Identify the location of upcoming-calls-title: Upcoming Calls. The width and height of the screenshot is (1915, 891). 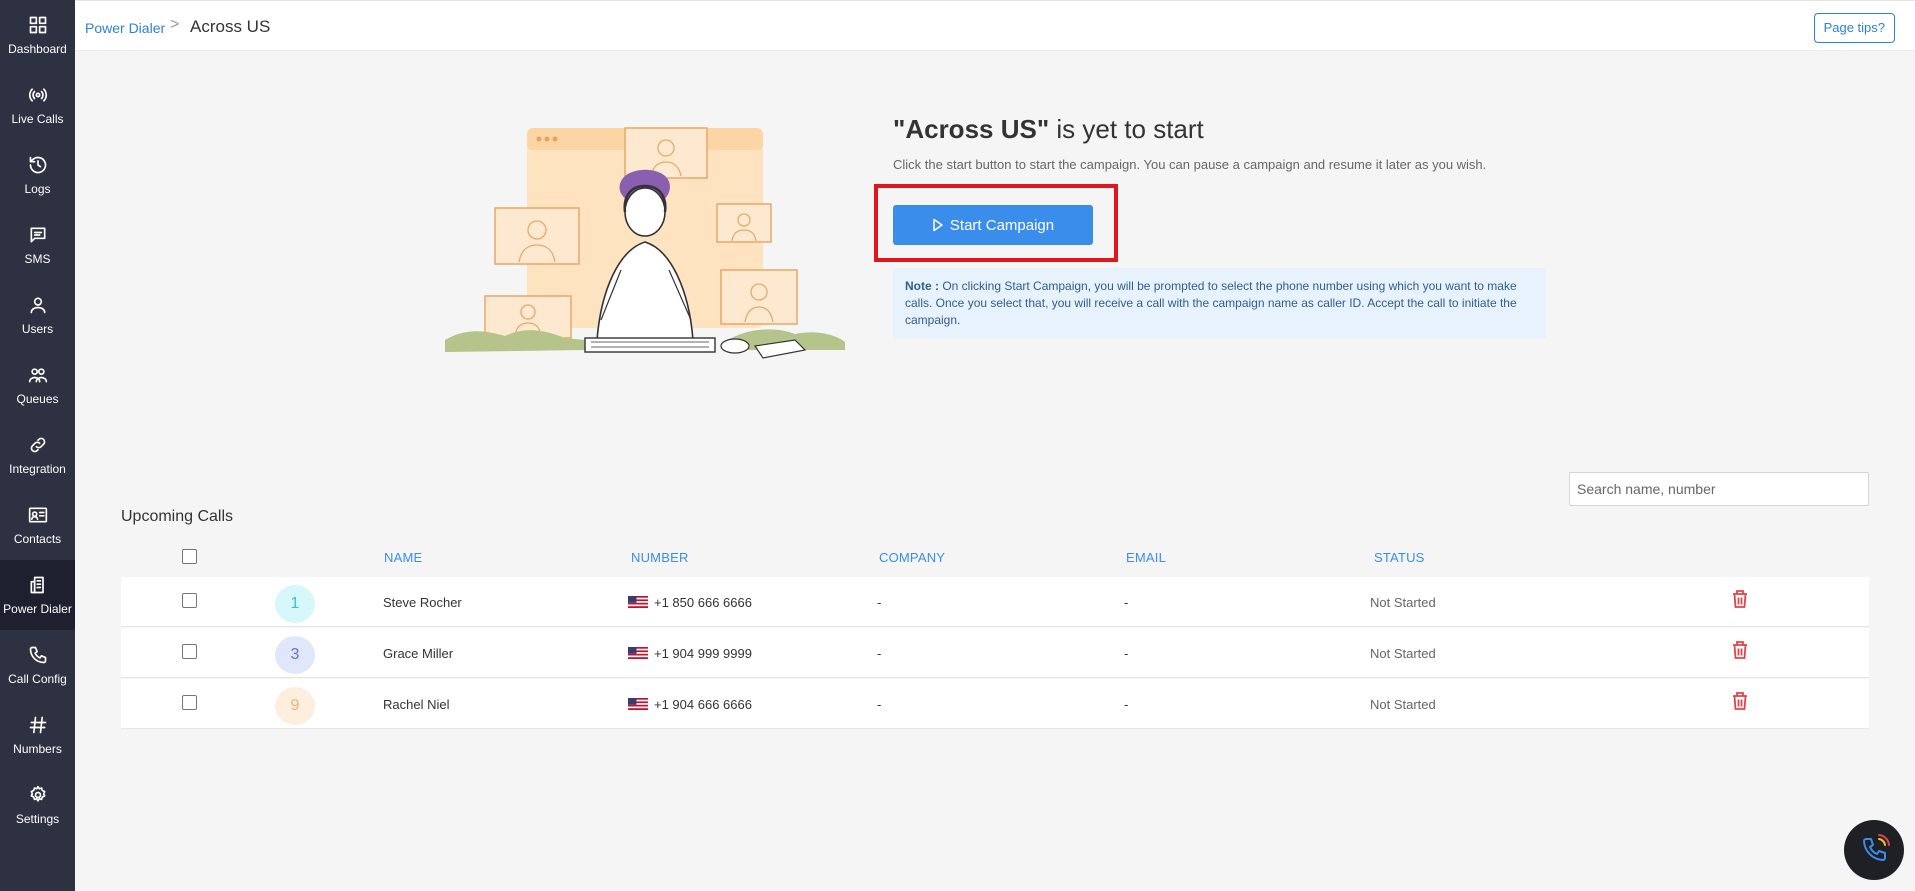
(177, 516).